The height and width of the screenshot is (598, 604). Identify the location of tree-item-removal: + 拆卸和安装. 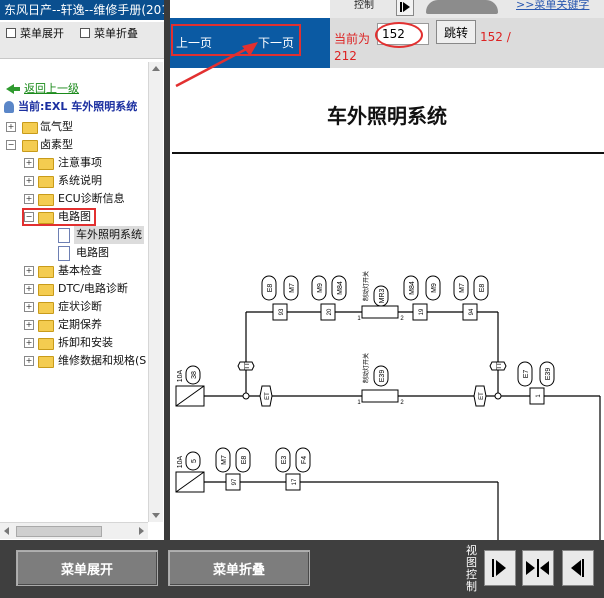
(74, 343).